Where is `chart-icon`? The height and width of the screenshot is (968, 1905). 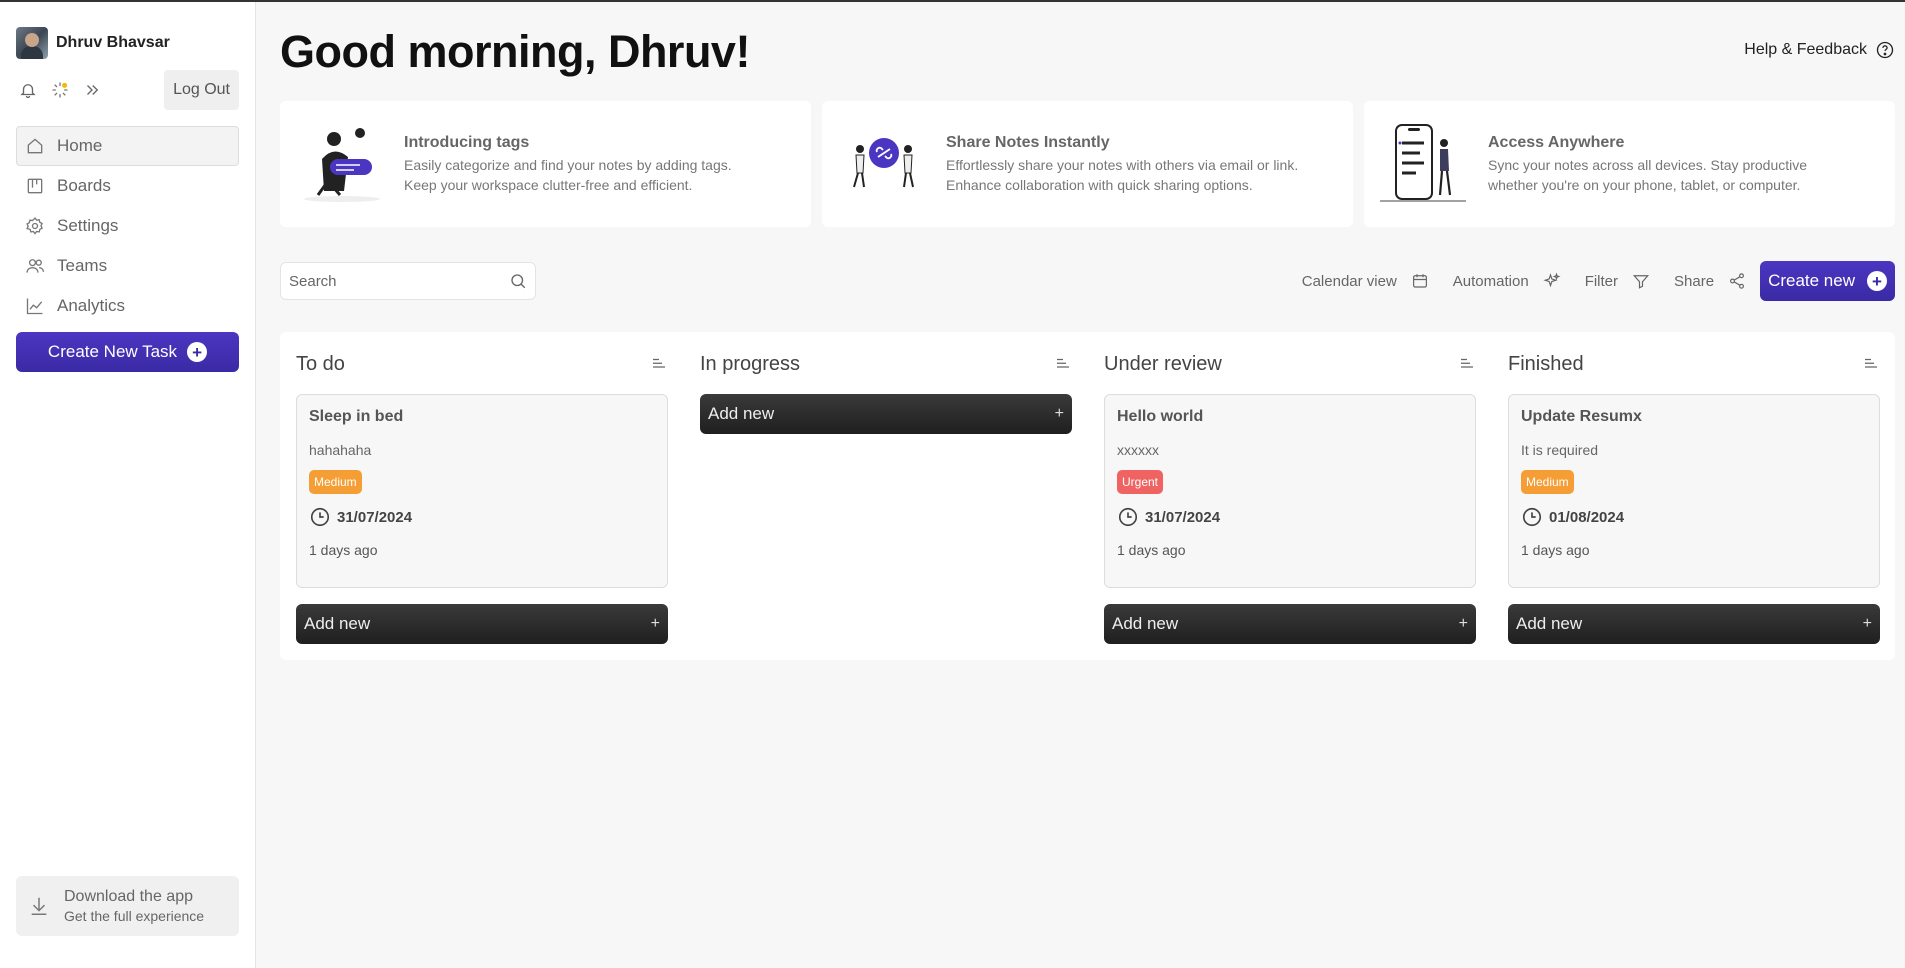
chart-icon is located at coordinates (34, 306).